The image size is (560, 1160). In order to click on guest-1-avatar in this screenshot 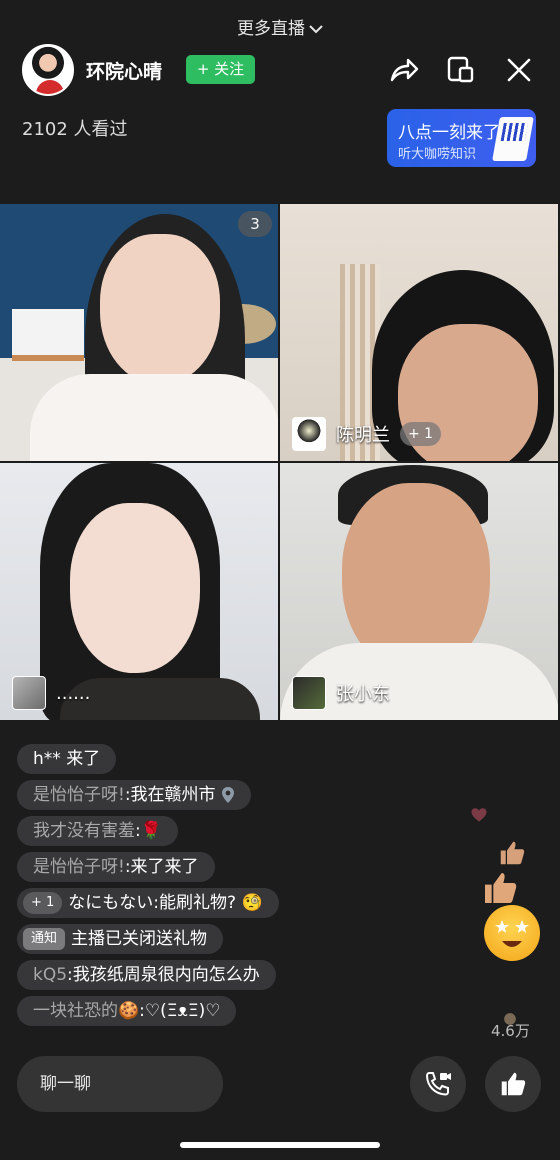, I will do `click(309, 434)`.